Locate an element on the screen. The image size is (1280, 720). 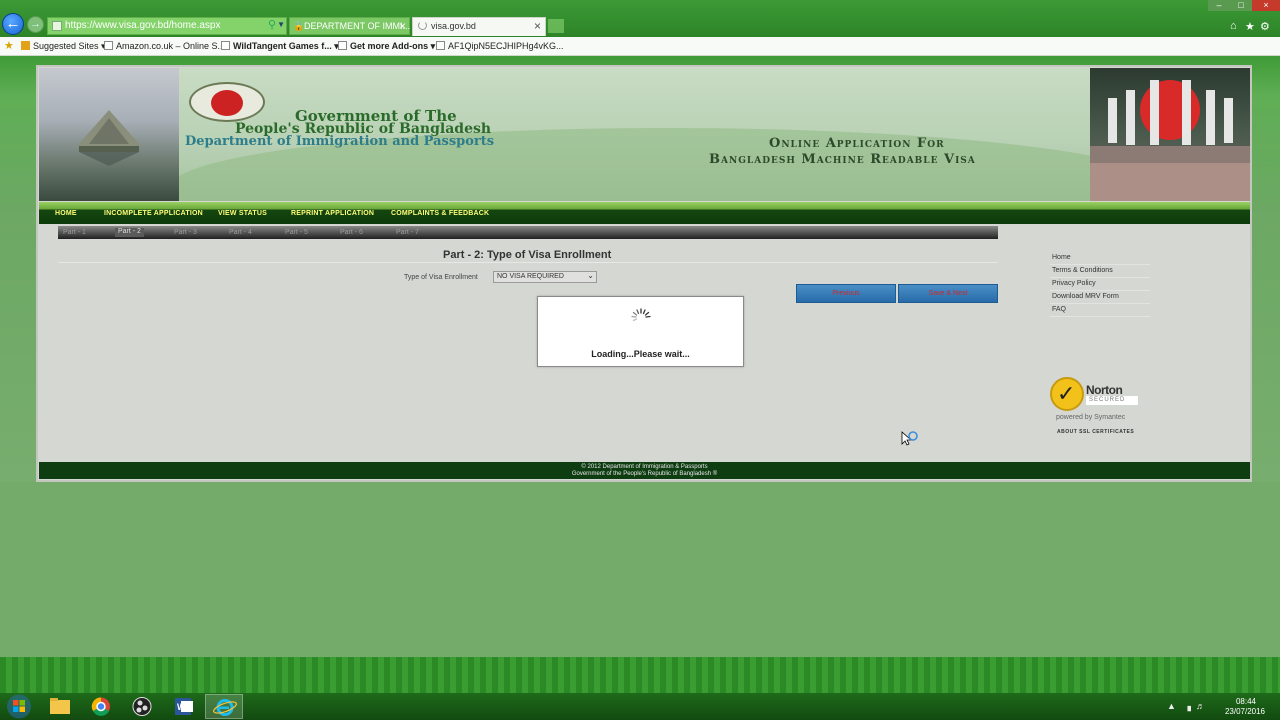
visa-type-selected-value: NO VISA REQUIRED is located at coordinates (530, 276).